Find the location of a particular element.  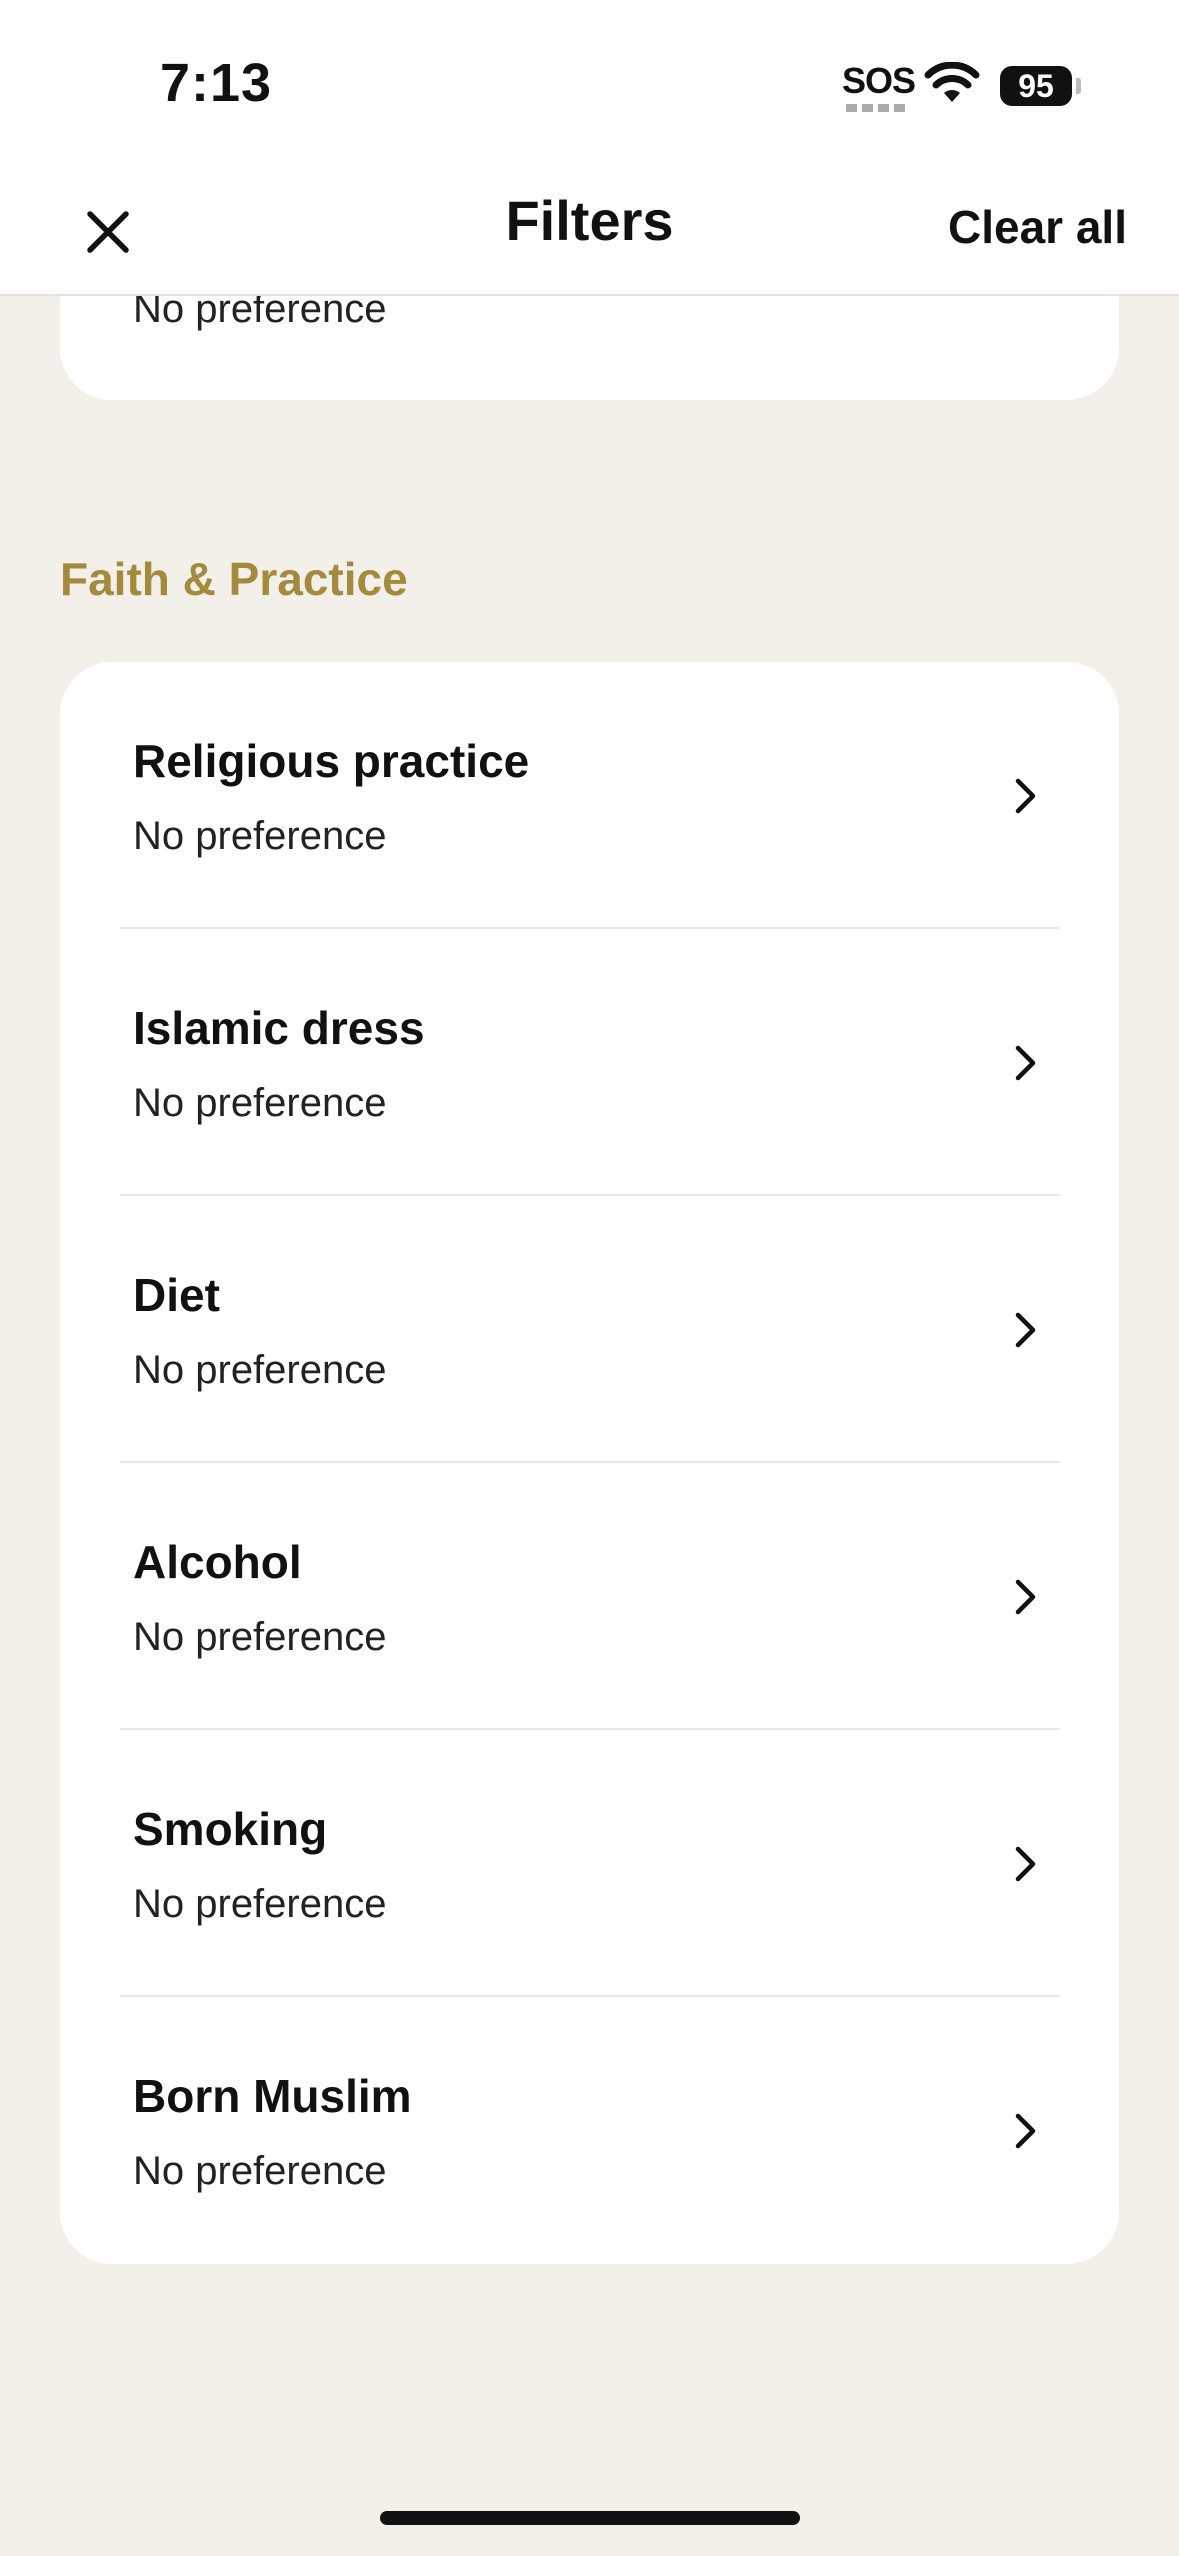

status-bar: 7:13 SOS 95 is located at coordinates (589, 80).